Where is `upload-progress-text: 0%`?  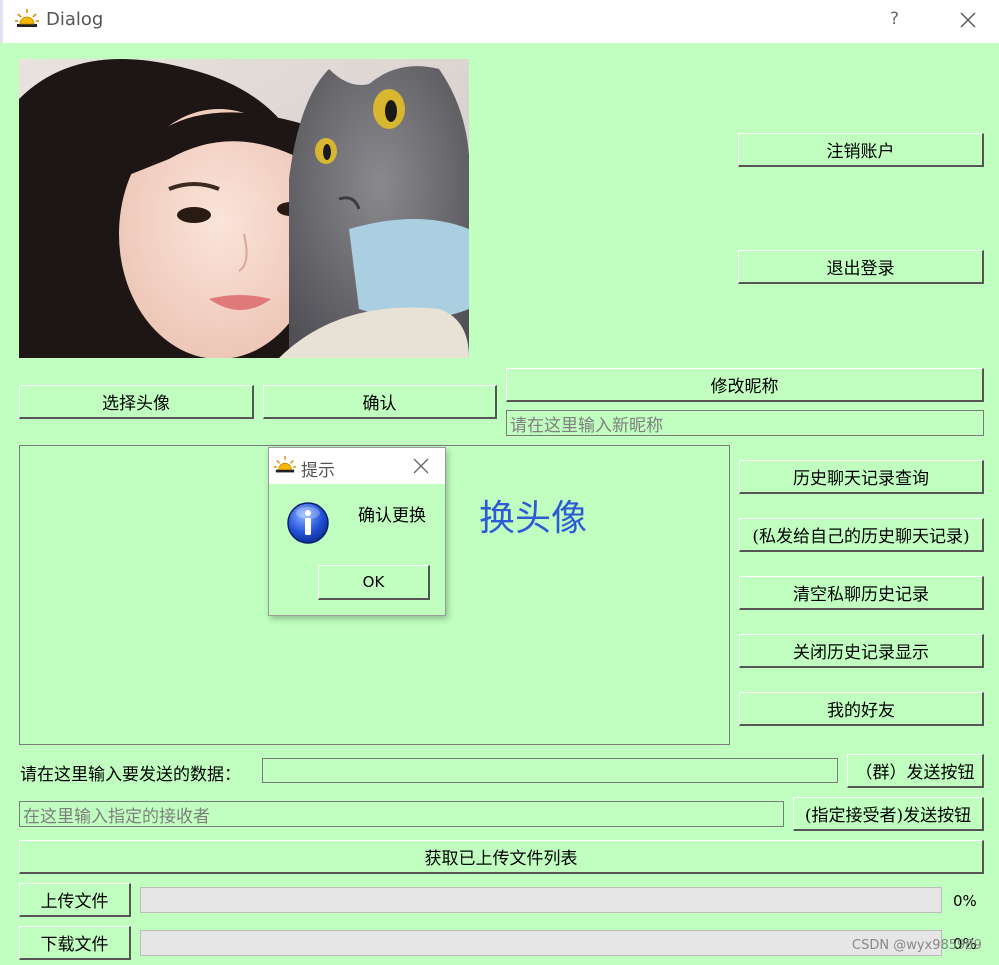
upload-progress-text: 0% is located at coordinates (965, 901).